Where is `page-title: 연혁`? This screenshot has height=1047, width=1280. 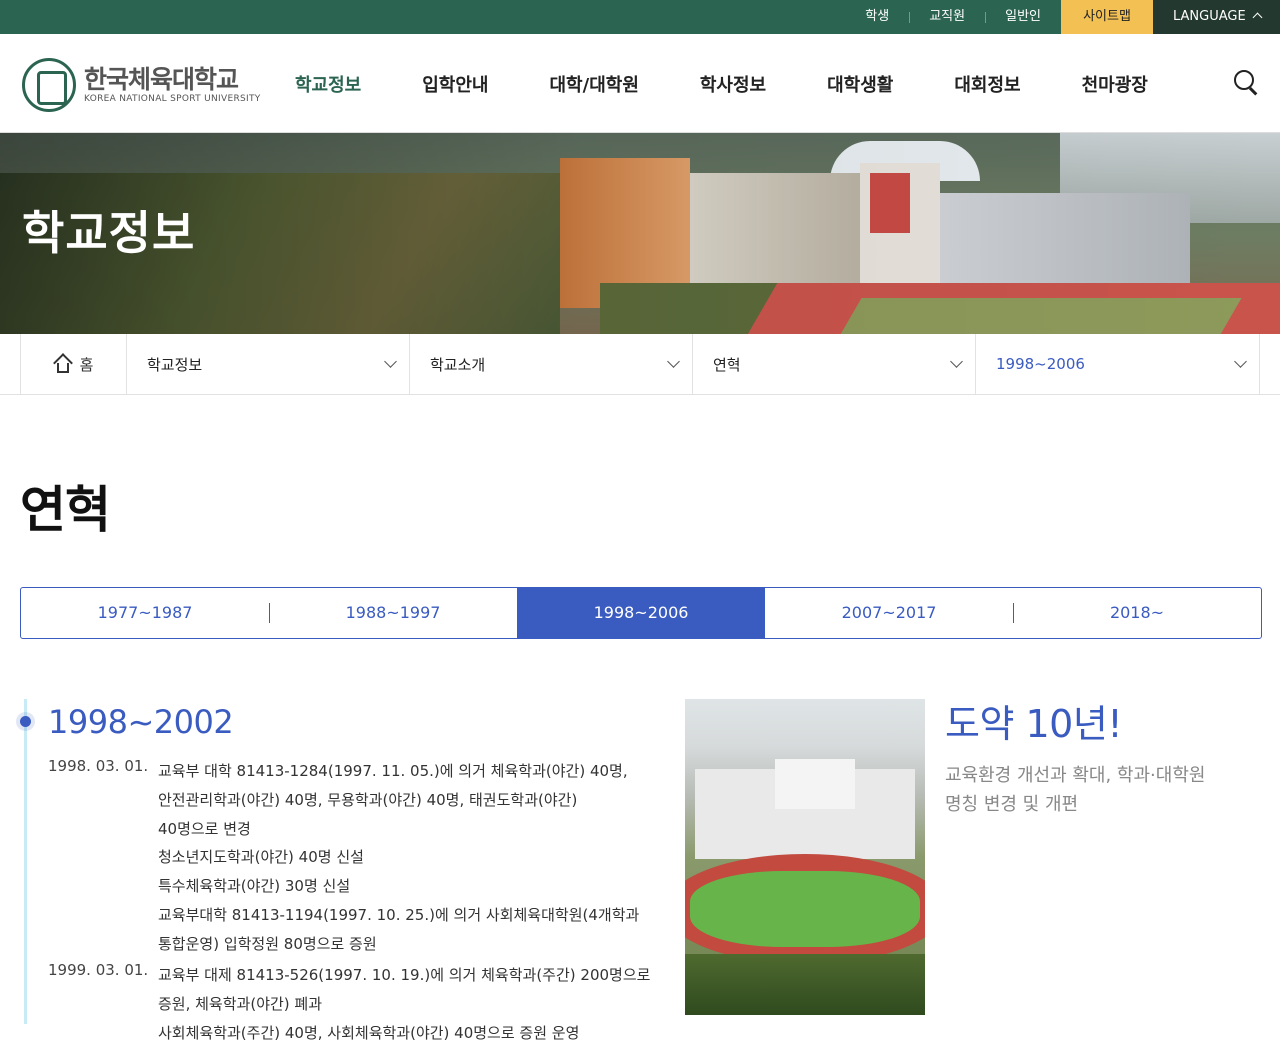 page-title: 연혁 is located at coordinates (65, 510).